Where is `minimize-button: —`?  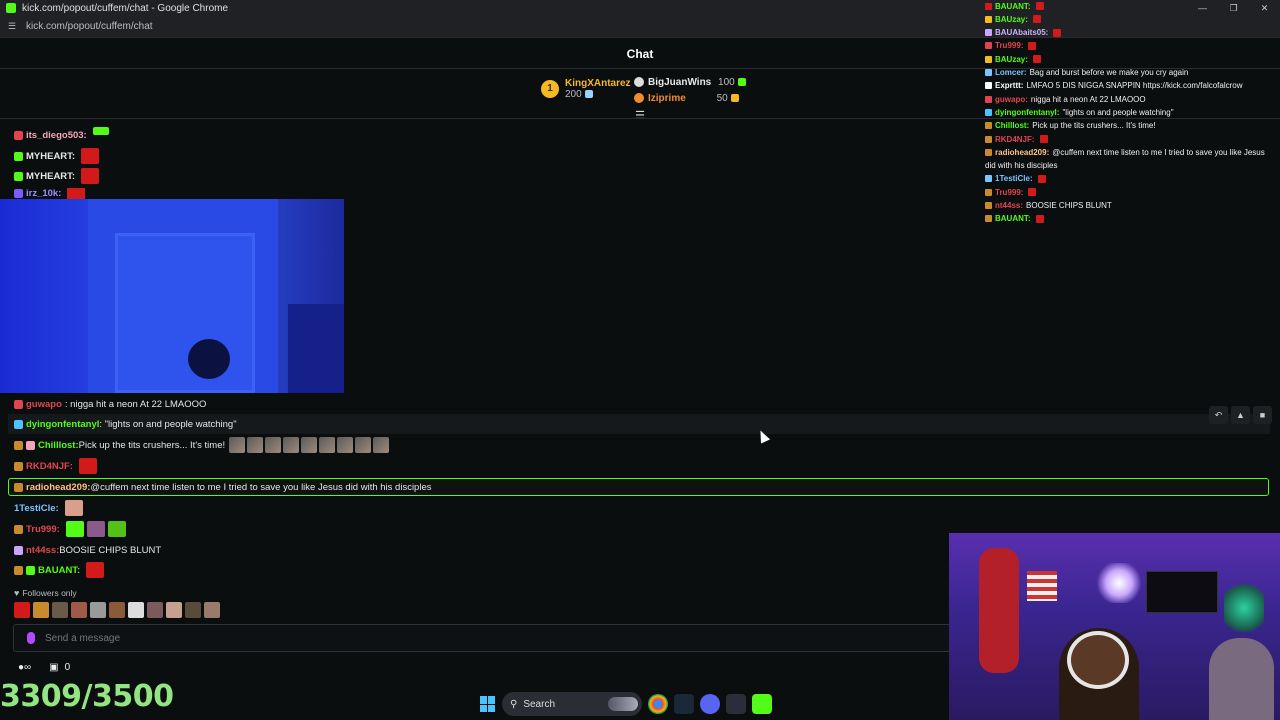 minimize-button: — is located at coordinates (1202, 8).